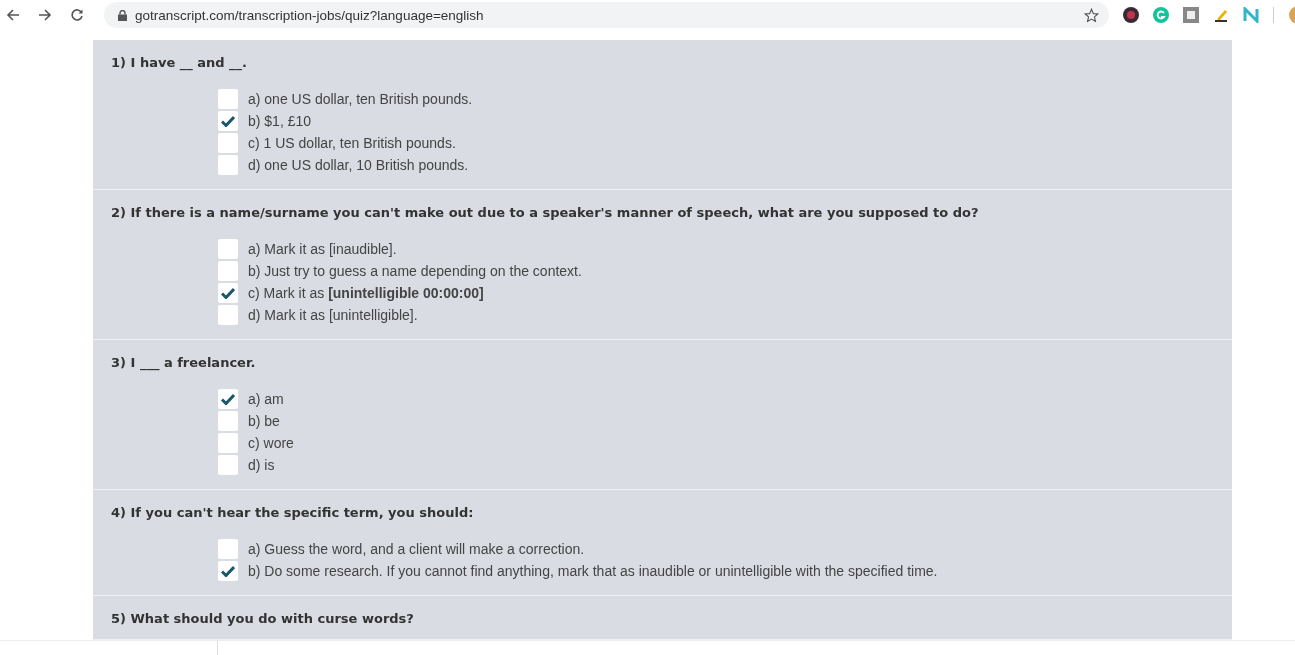 The height and width of the screenshot is (655, 1295). Describe the element at coordinates (122, 15) in the screenshot. I see `lock-icon` at that location.